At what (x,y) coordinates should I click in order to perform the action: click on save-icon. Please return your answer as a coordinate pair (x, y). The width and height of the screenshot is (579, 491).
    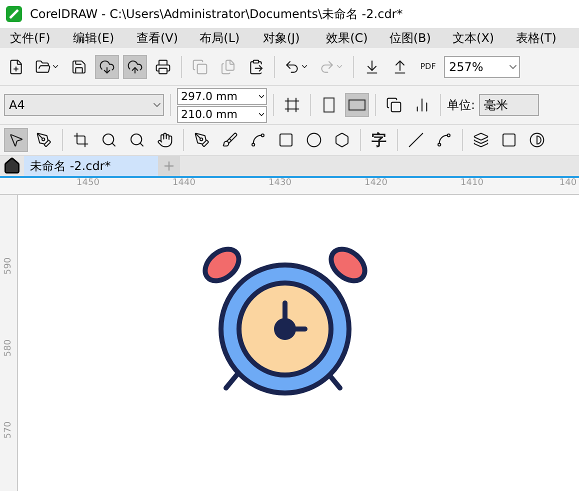
    Looking at the image, I should click on (79, 66).